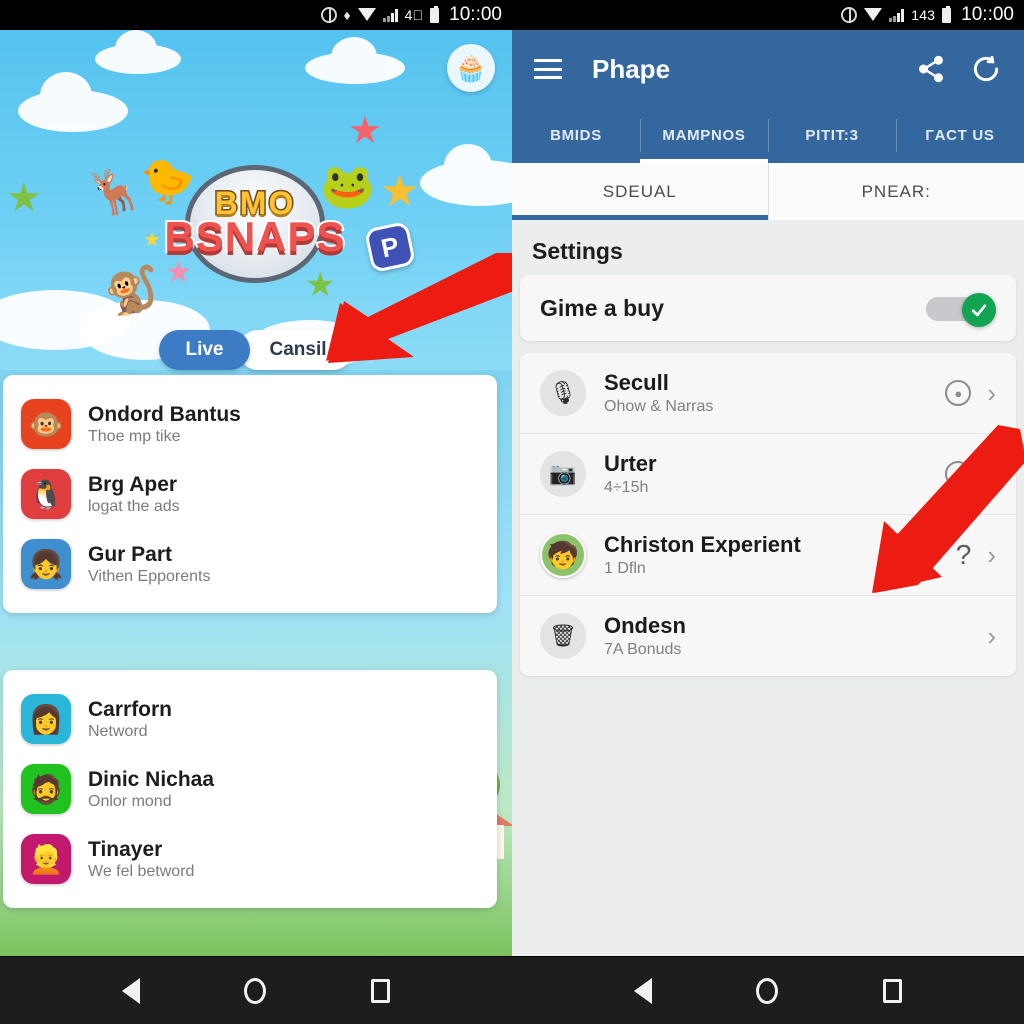  I want to click on hamburger-menu-icon, so click(548, 69).